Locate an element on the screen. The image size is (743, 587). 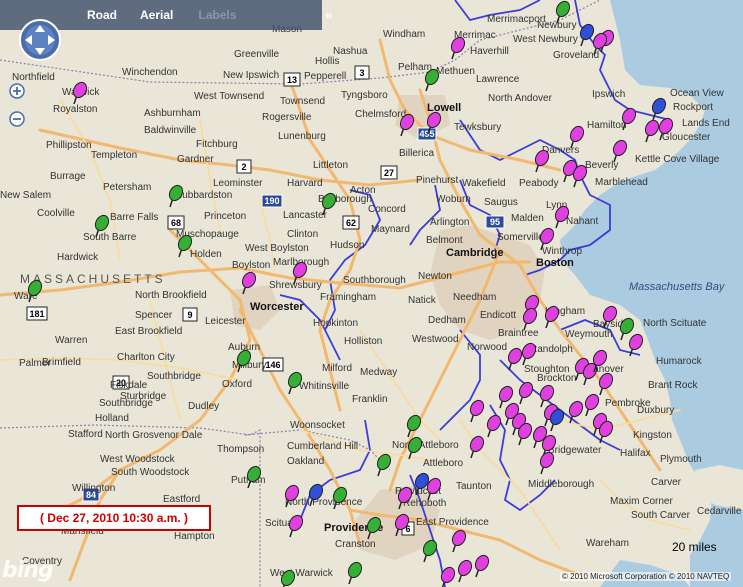
place-label: South Carver is located at coordinates (661, 515).